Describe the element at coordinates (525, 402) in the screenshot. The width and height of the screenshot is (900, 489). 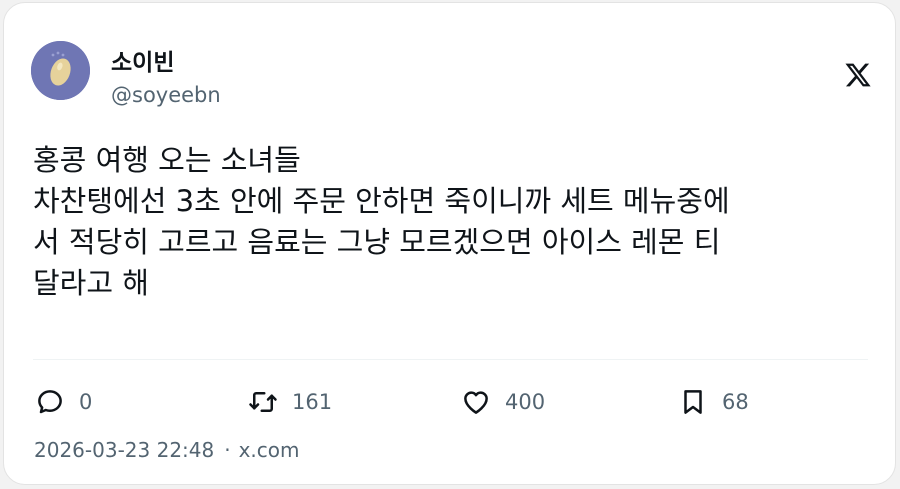
I see `like-count: 400` at that location.